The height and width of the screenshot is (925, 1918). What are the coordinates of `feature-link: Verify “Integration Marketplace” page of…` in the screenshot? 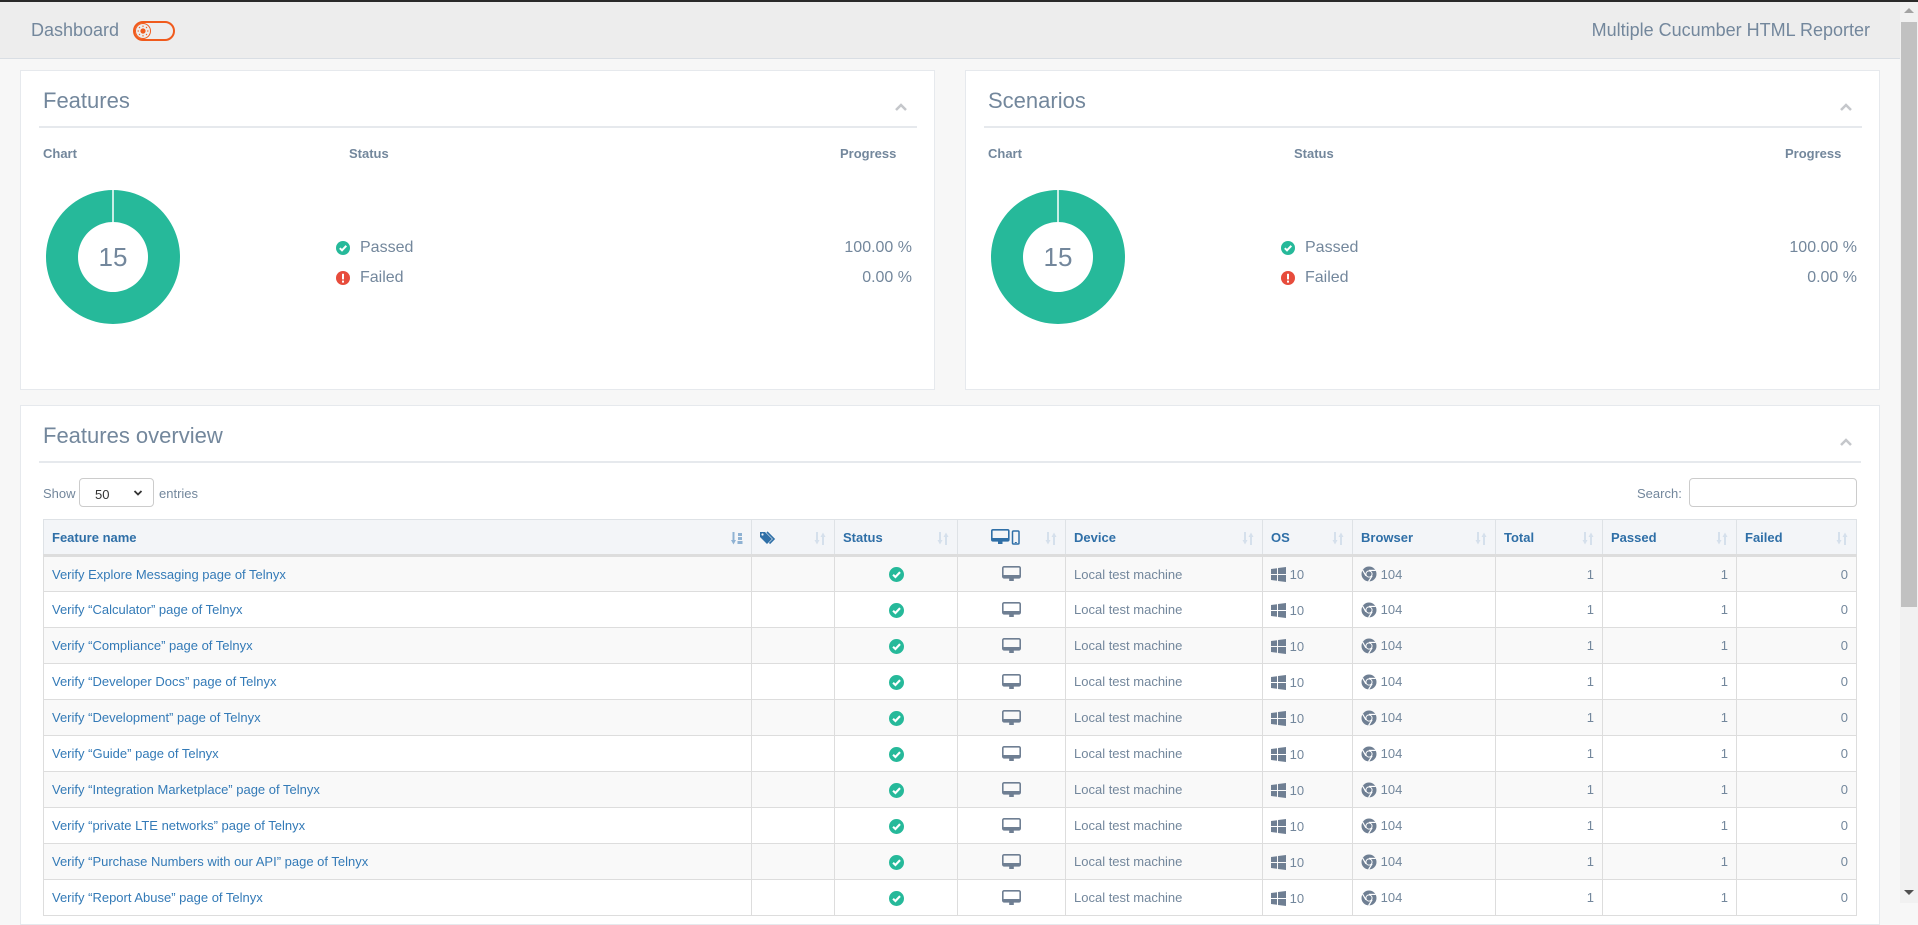 It's located at (186, 789).